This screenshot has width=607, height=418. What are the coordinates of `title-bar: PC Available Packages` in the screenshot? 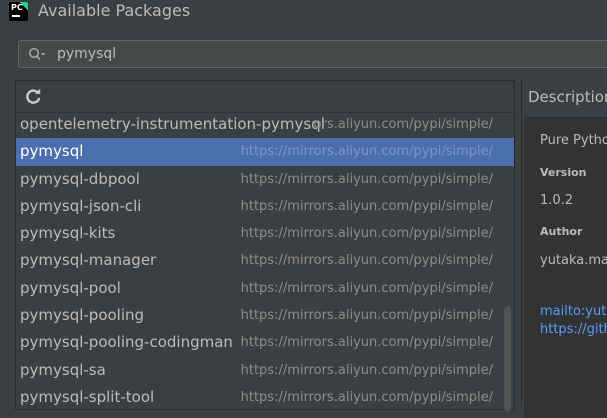 It's located at (303, 12).